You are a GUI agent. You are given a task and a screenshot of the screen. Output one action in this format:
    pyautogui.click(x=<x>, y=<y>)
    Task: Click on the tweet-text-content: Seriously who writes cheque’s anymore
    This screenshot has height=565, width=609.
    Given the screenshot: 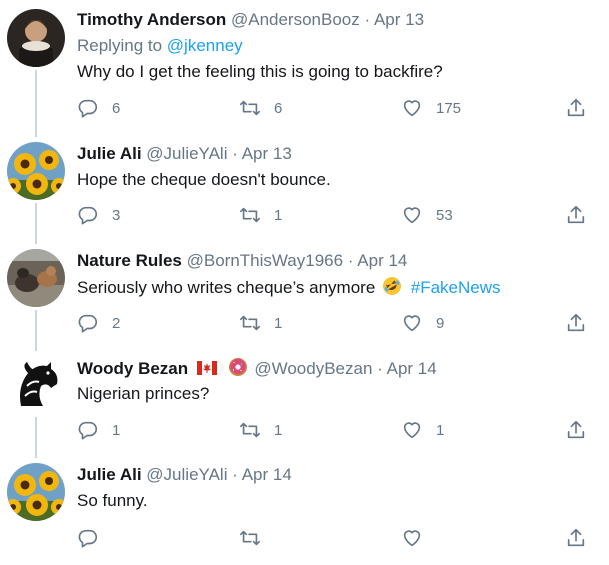 What is the action you would take?
    pyautogui.click(x=226, y=287)
    